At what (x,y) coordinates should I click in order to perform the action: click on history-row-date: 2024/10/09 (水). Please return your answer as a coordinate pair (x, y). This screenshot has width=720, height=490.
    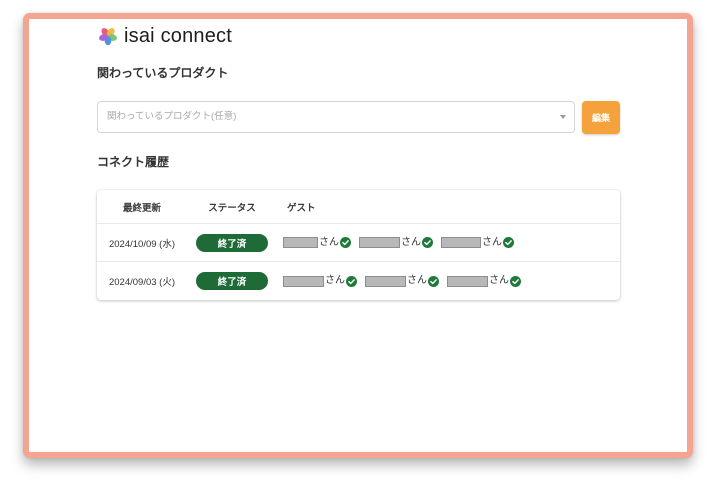
    Looking at the image, I should click on (141, 244).